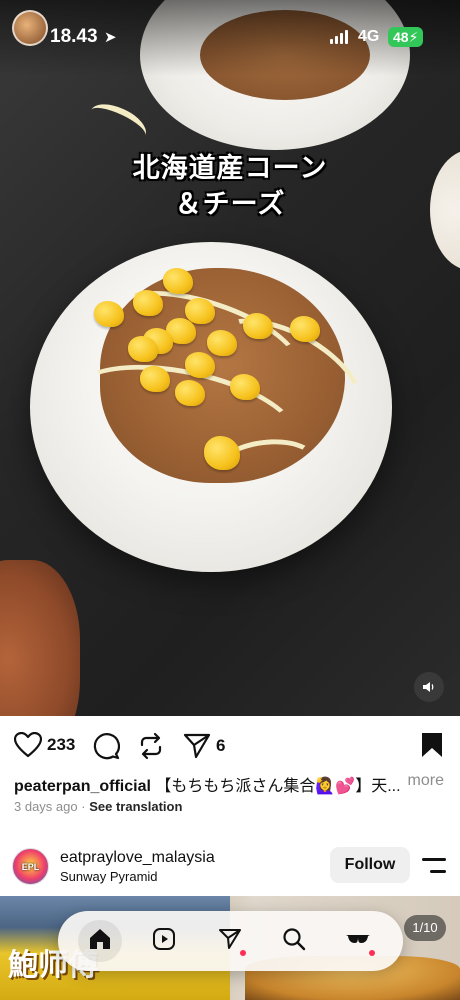  Describe the element at coordinates (423, 781) in the screenshot. I see `more-link: more` at that location.